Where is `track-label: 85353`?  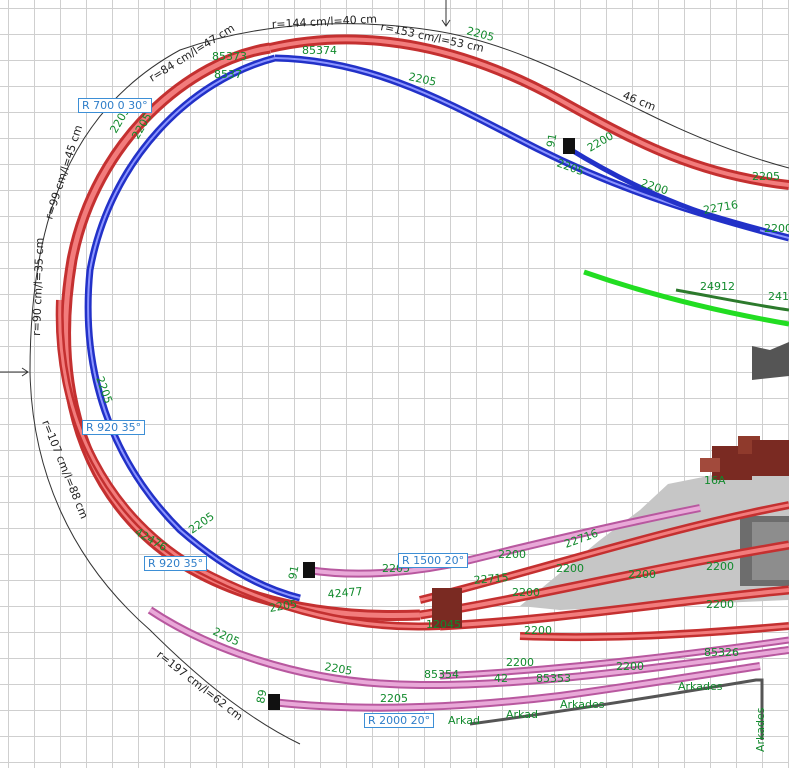
track-label: 85353 is located at coordinates (553, 678).